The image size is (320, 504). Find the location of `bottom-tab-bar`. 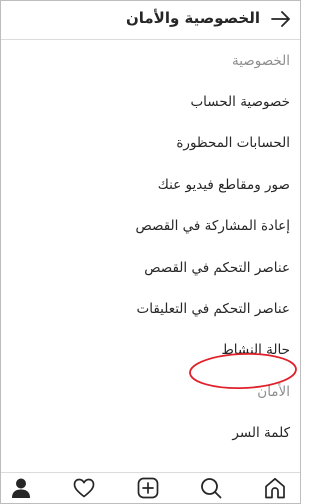

bottom-tab-bar is located at coordinates (150, 487).